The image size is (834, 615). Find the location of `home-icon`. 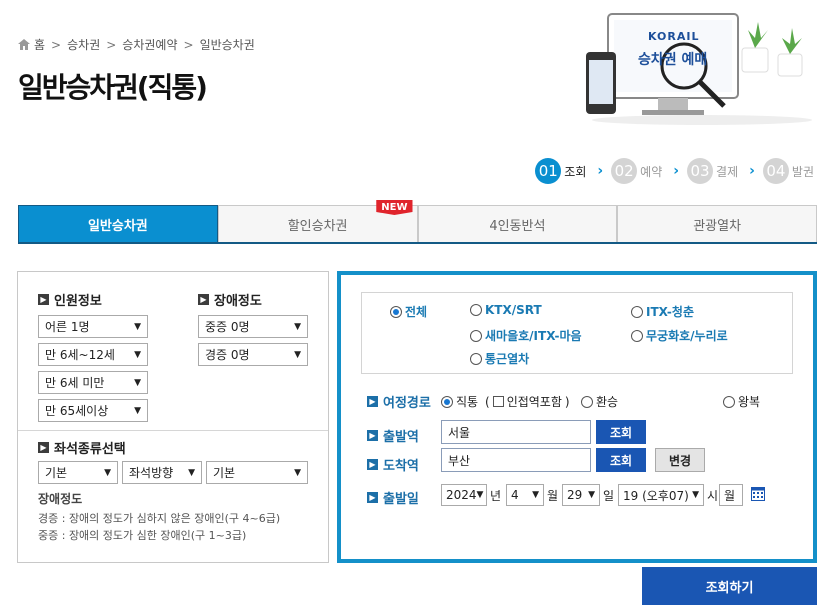

home-icon is located at coordinates (24, 44).